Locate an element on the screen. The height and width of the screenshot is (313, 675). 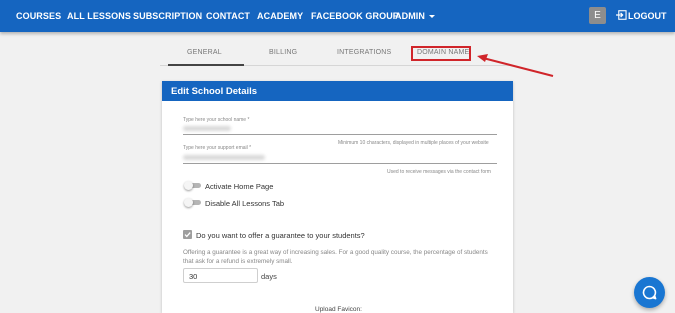
logout-icon is located at coordinates (621, 15).